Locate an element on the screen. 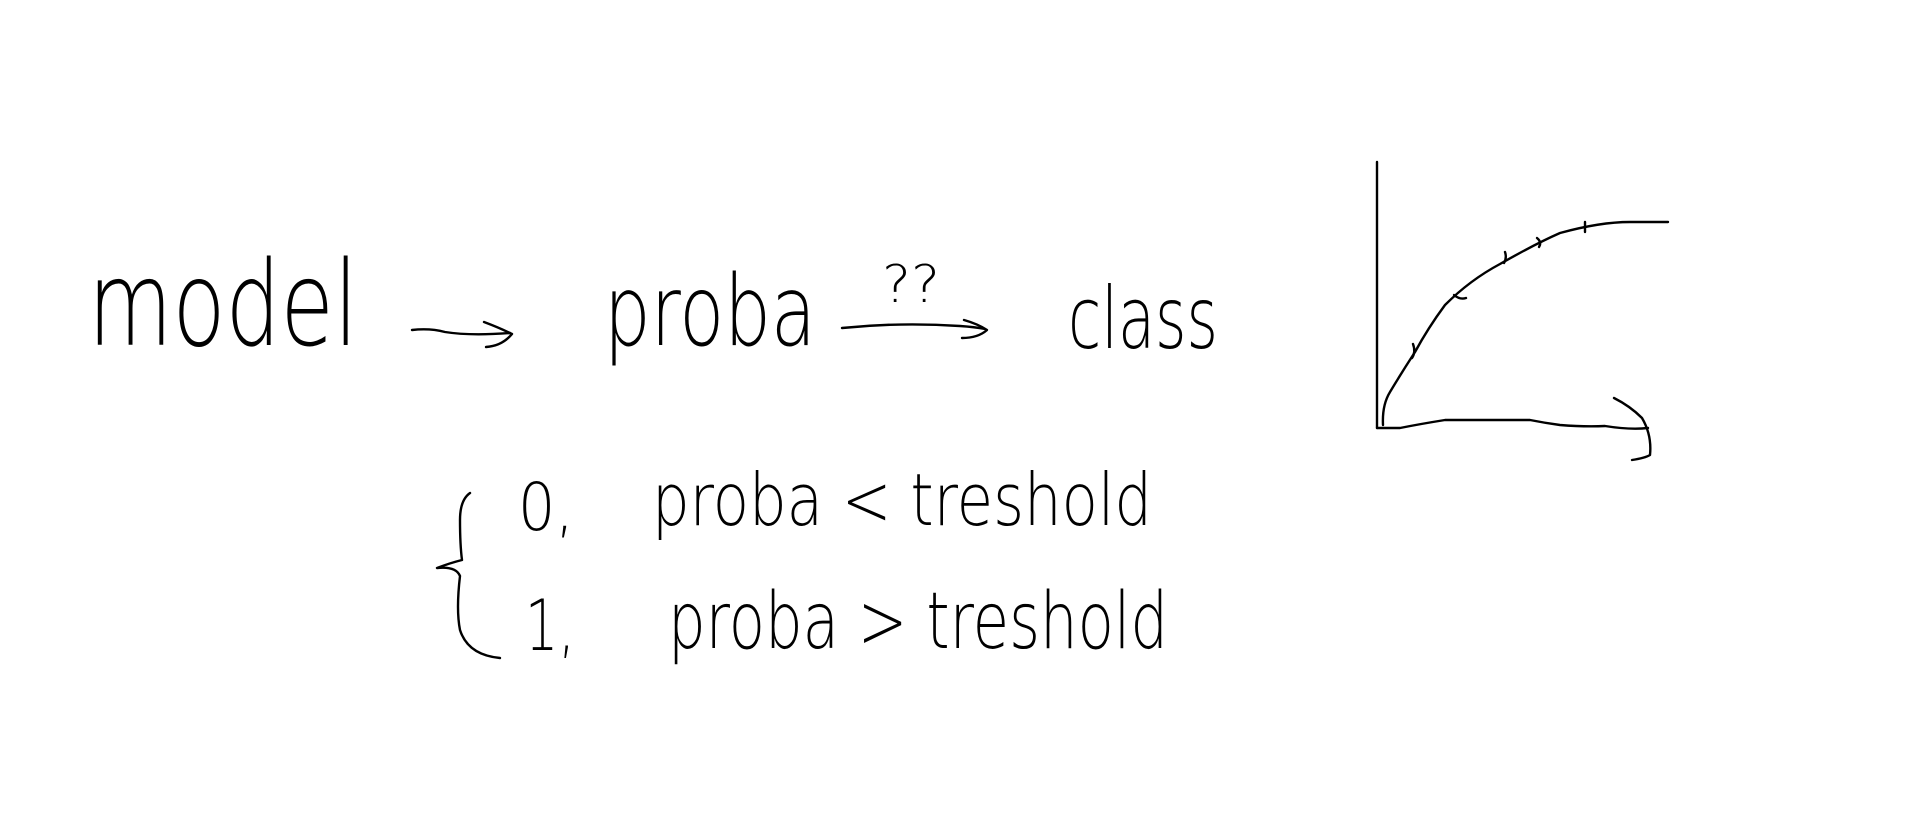 Image resolution: width=1913 pixels, height=834 pixels. question-marks: ?? is located at coordinates (911, 285).